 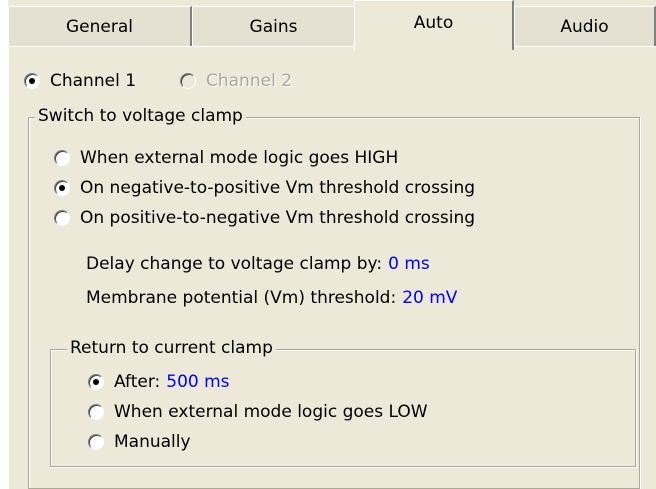 I want to click on tab-auto: Auto, so click(x=434, y=25).